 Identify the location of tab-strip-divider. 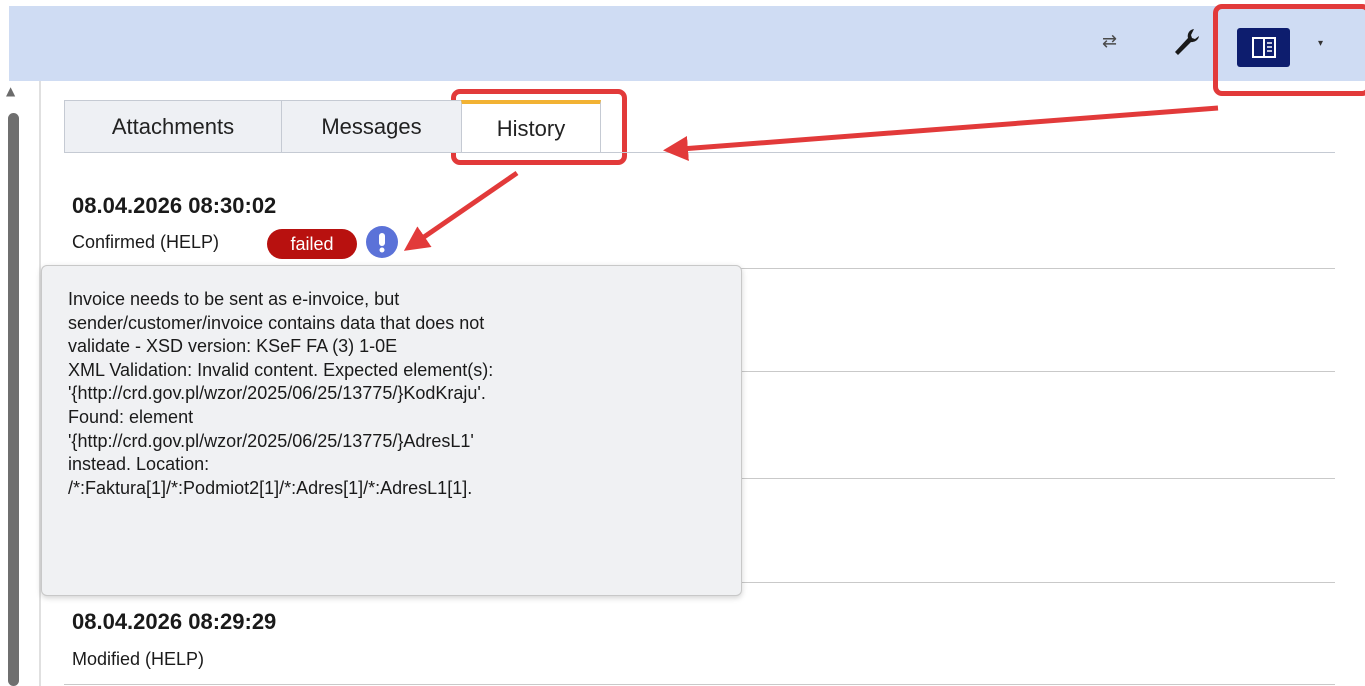
(699, 152).